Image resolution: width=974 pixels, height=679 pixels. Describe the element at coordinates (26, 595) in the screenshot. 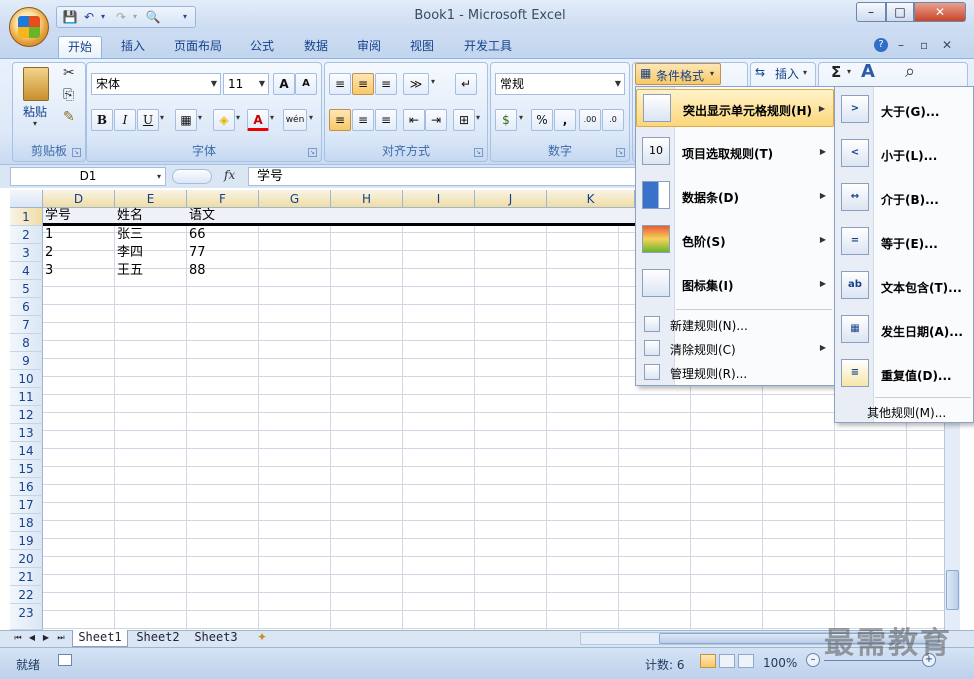

I see `row-header: 22` at that location.